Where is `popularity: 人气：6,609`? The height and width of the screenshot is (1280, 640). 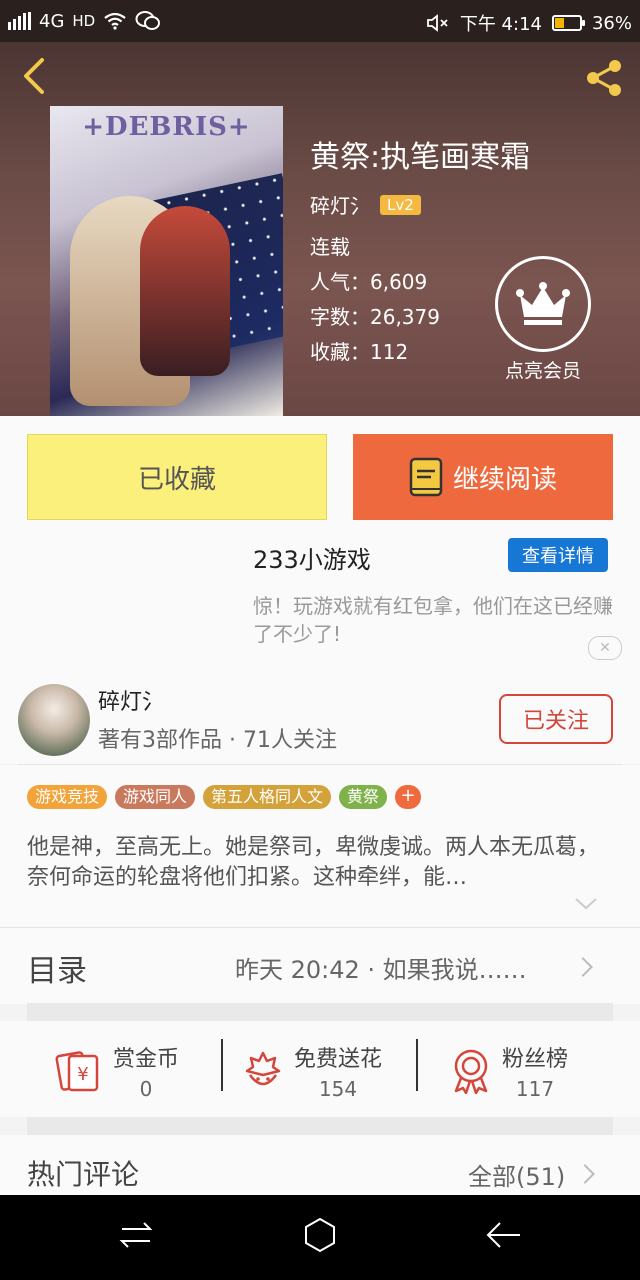 popularity: 人气：6,609 is located at coordinates (369, 282).